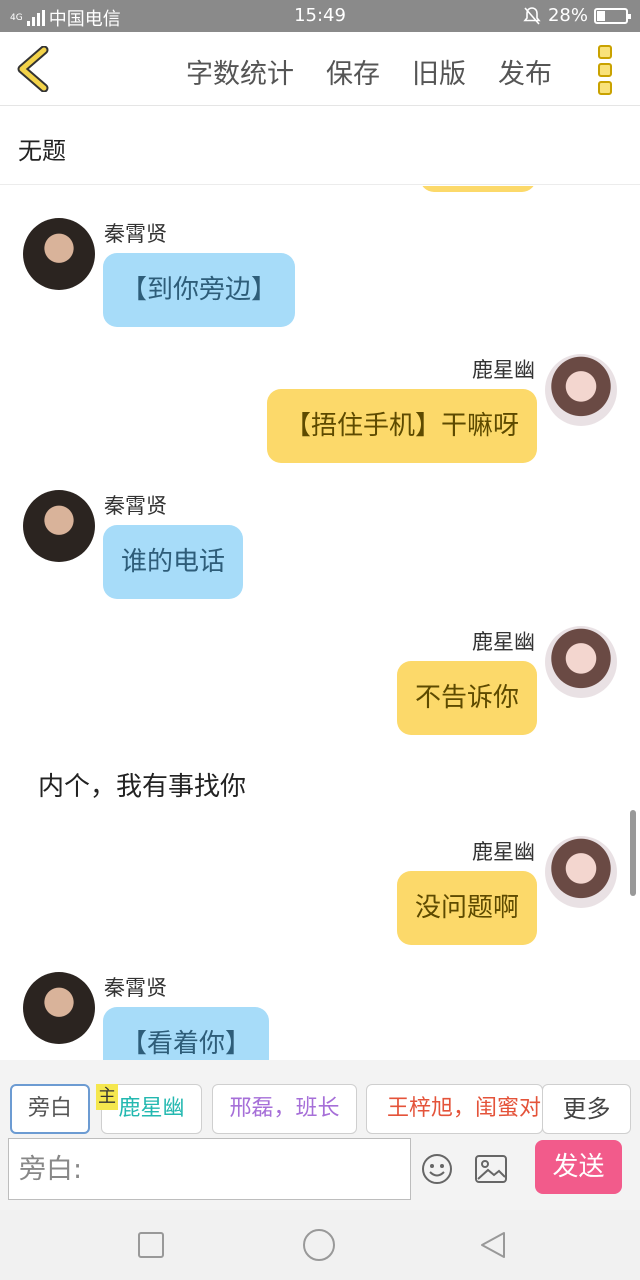 Image resolution: width=640 pixels, height=1280 pixels. What do you see at coordinates (464, 1108) in the screenshot?
I see `role-3-label: 王梓旭，闺蜜对象` at bounding box center [464, 1108].